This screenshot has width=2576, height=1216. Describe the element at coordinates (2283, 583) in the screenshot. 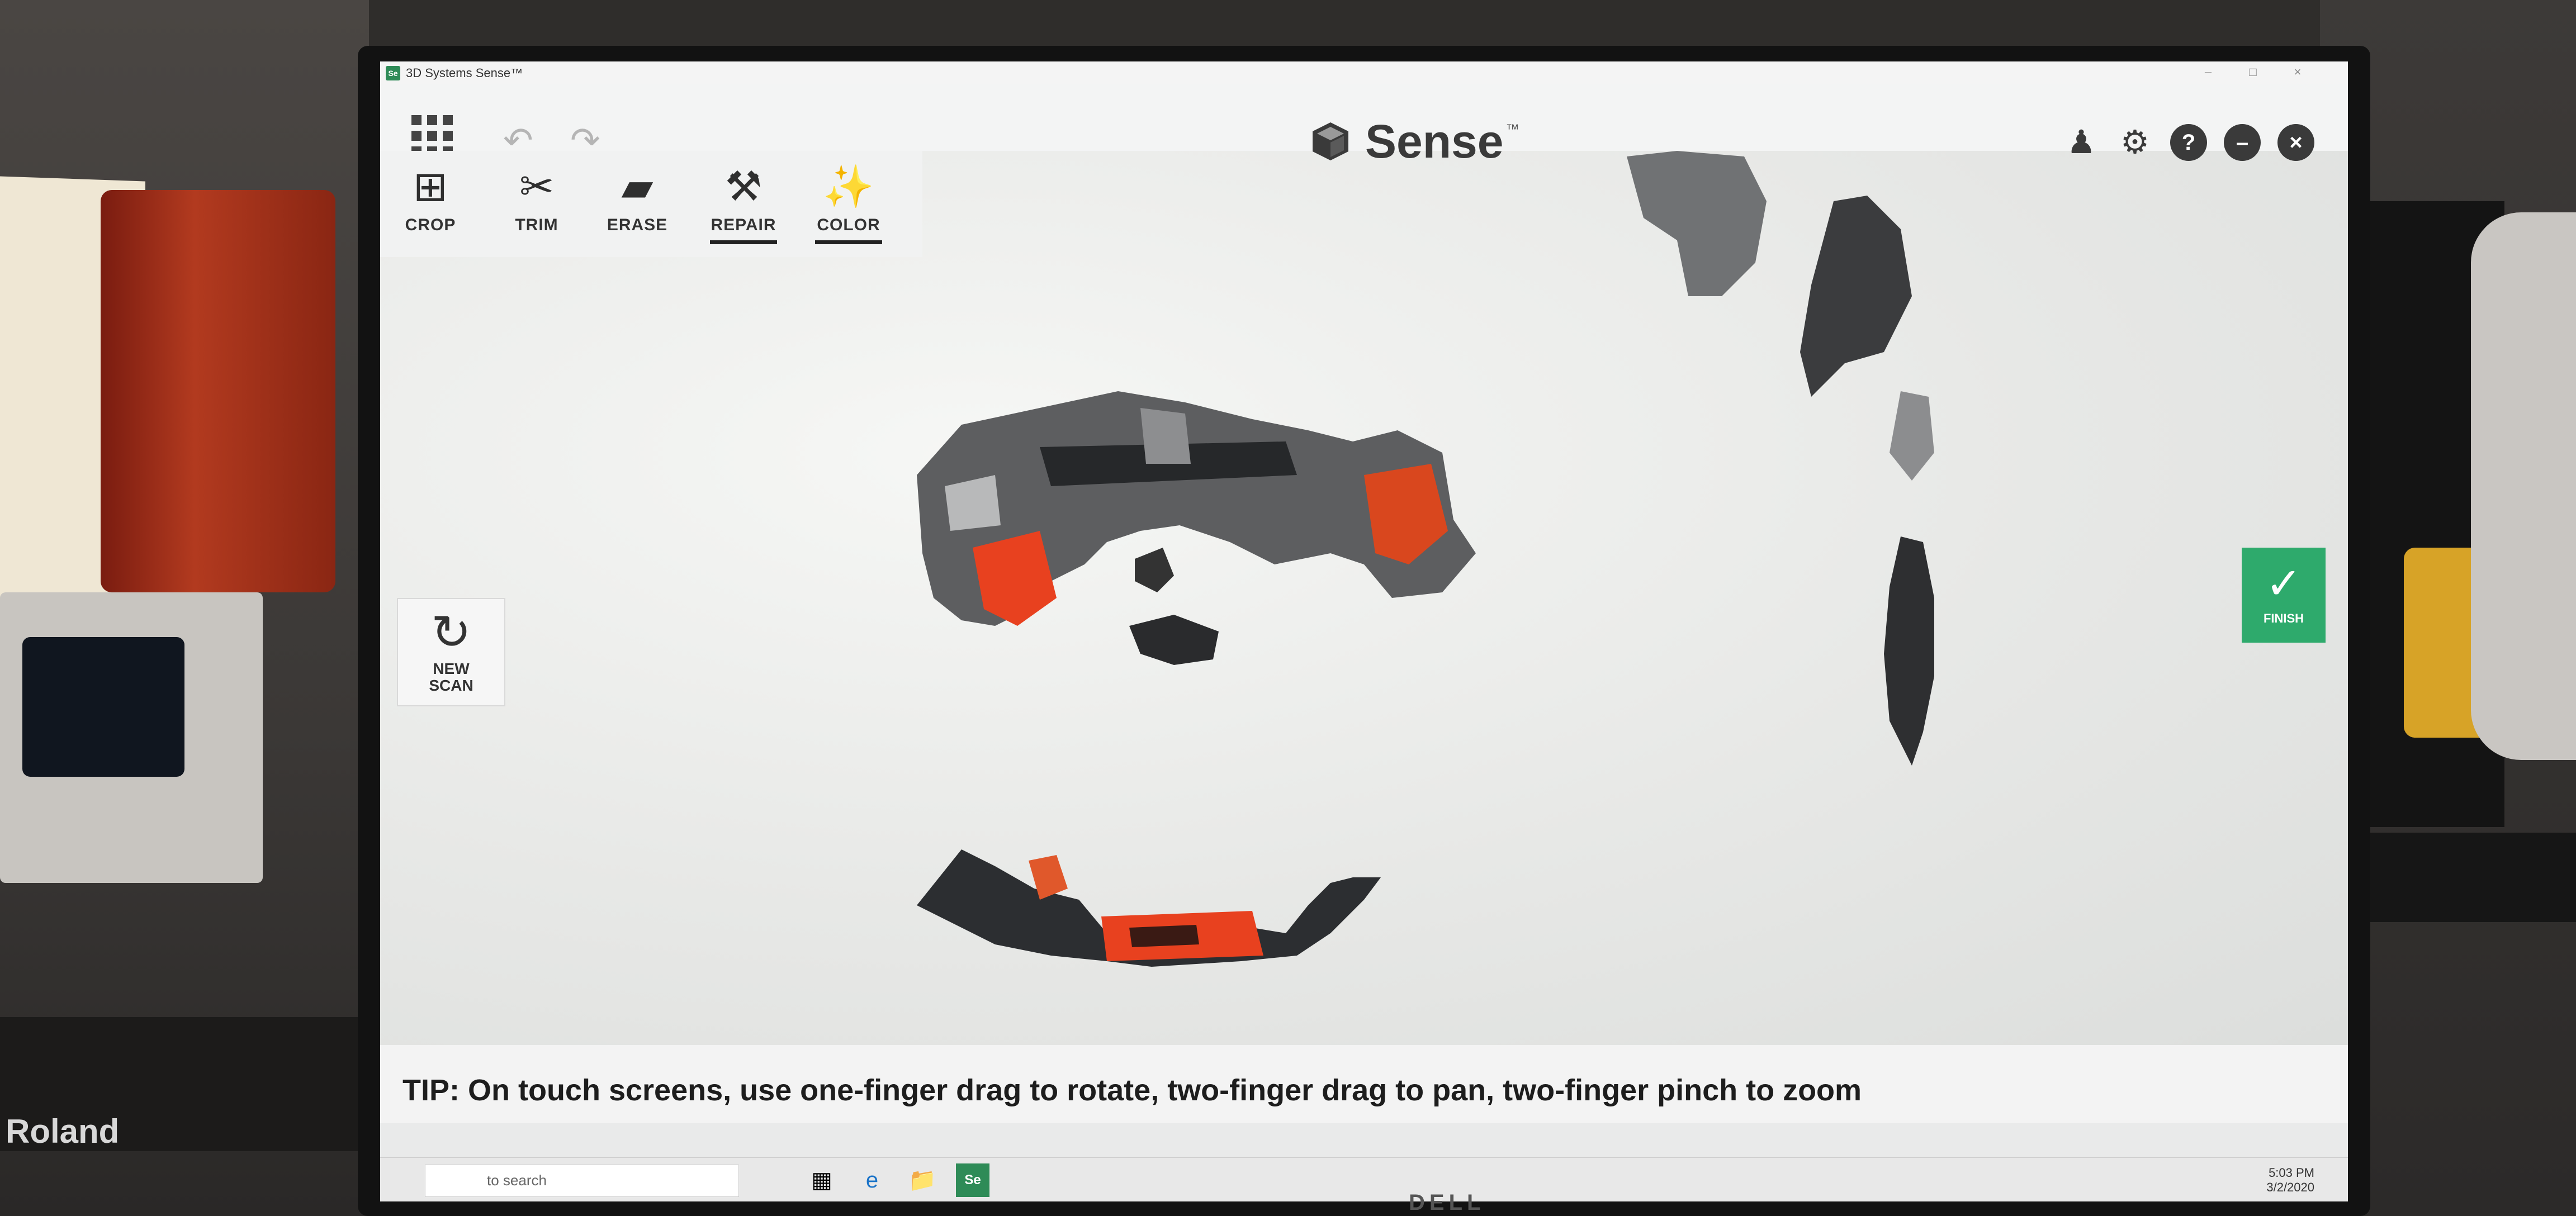

I see `checkmark-icon: ✓` at that location.